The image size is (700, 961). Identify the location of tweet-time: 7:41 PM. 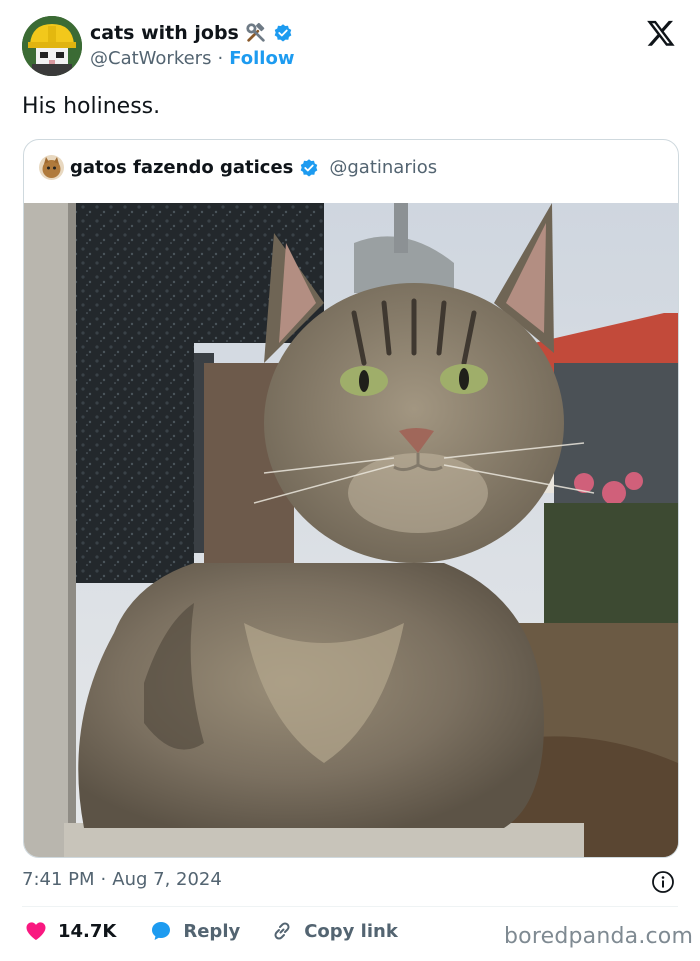
(58, 879).